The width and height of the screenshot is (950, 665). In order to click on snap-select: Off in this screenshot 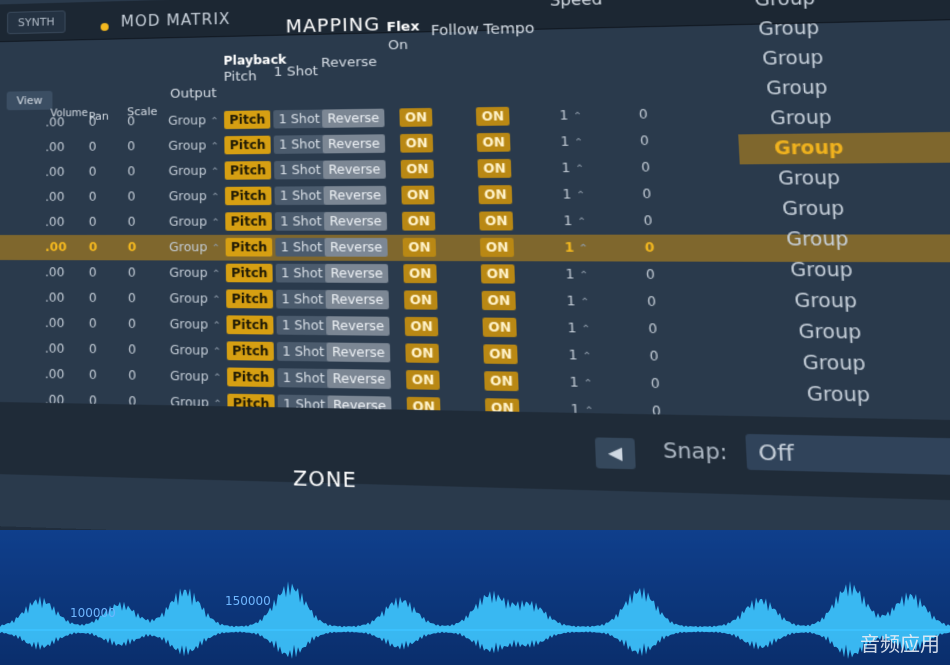, I will do `click(847, 454)`.